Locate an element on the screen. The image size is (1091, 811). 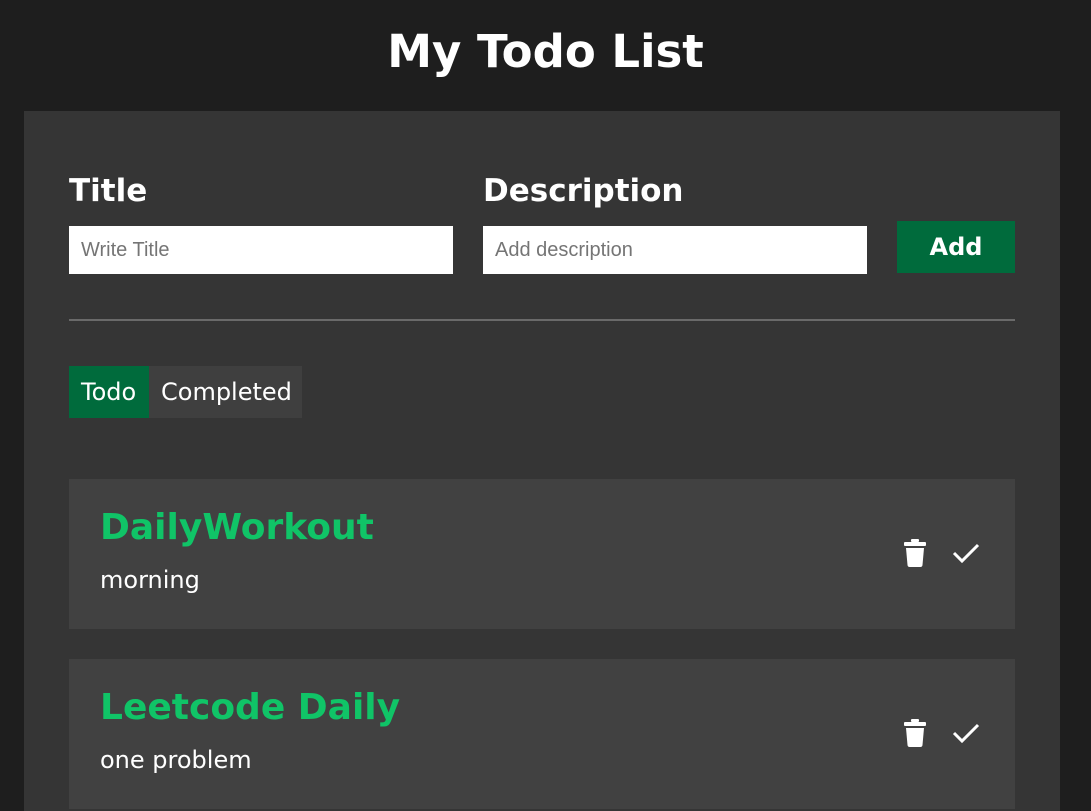
description-label: Description is located at coordinates (583, 191).